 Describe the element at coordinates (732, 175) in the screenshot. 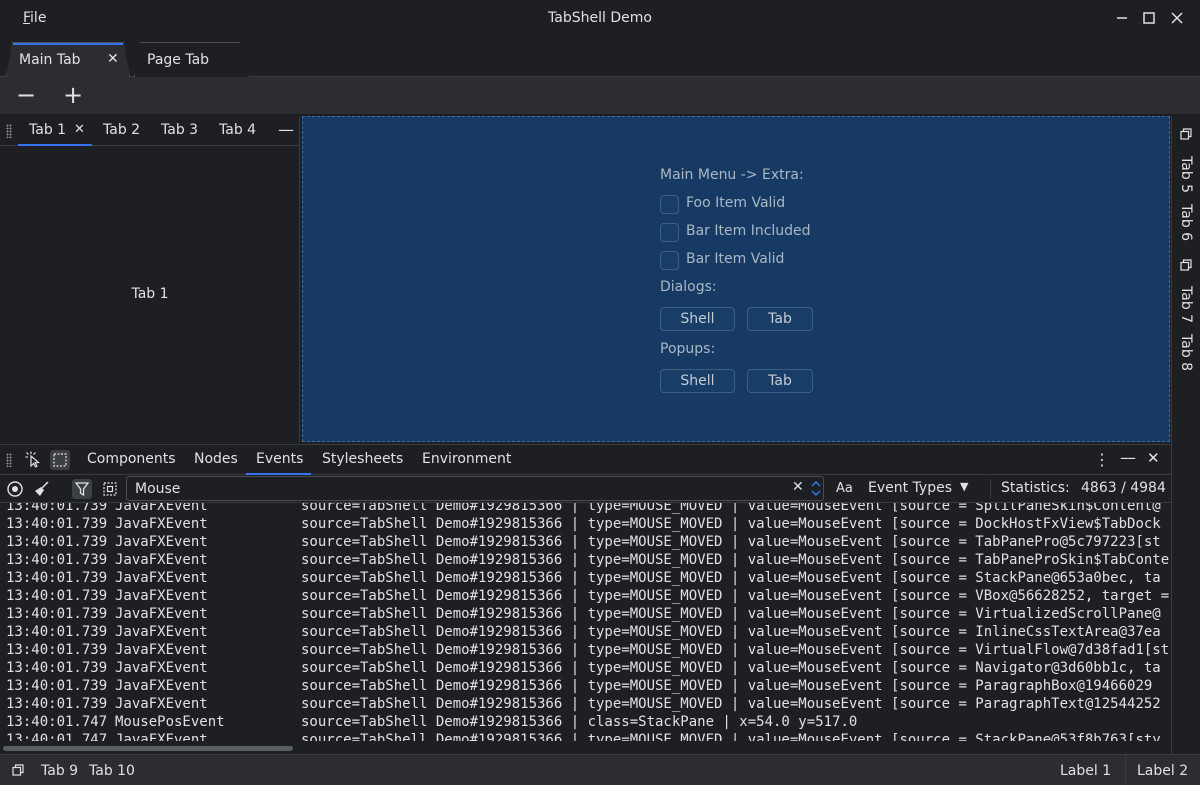

I see `main-menu-title: Main Menu -> Extra:` at that location.